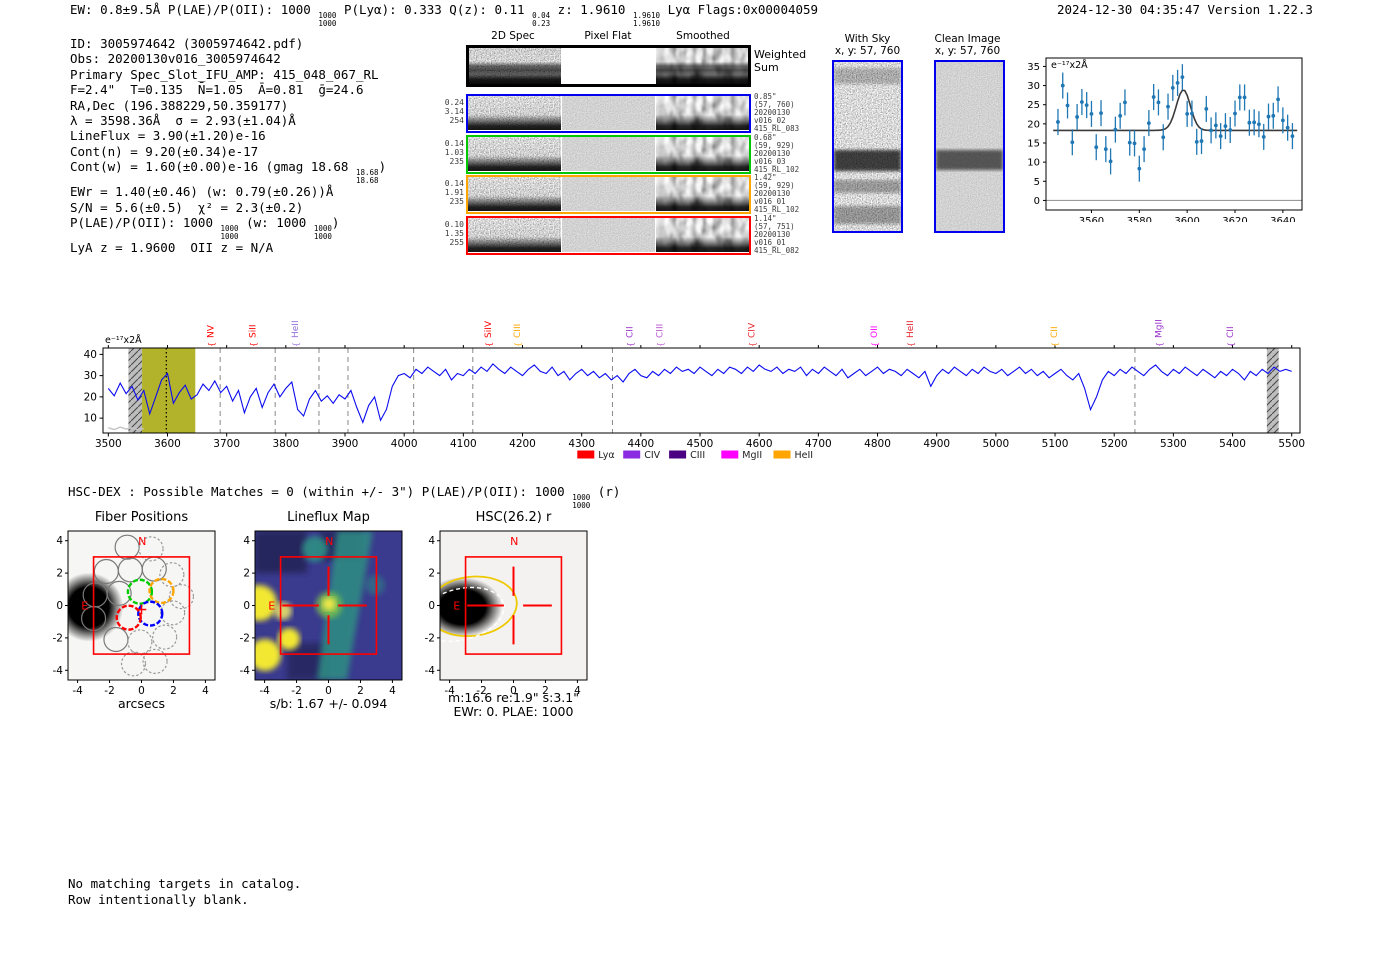  I want to click on info-line: LyA z = 1.9600 OII z = N/A, so click(172, 248).